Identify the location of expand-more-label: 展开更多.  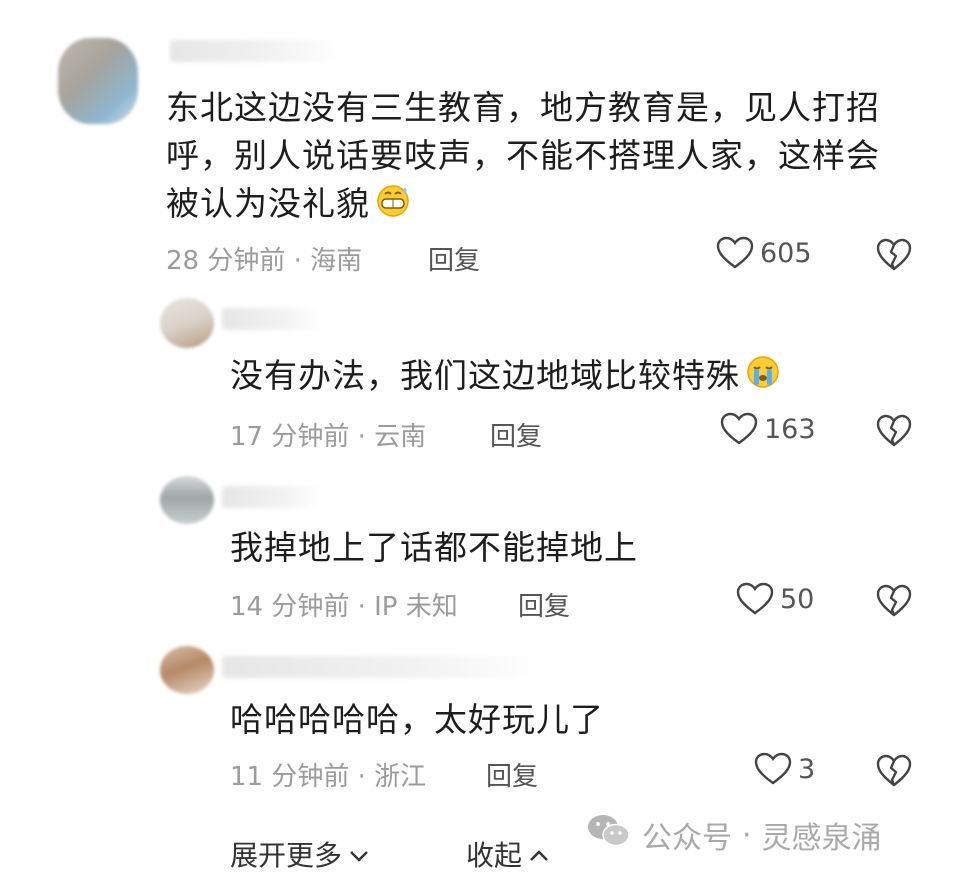
(286, 855).